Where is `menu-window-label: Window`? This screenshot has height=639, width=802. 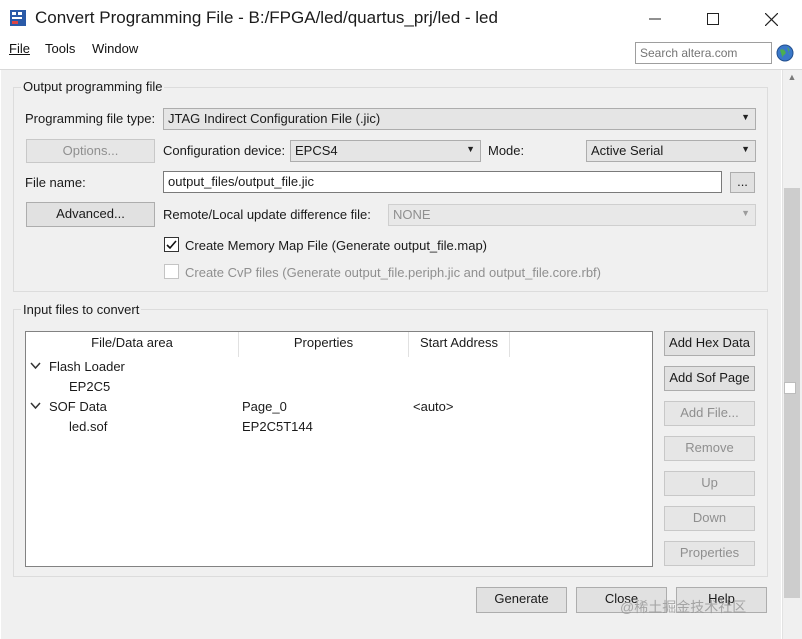
menu-window-label: Window is located at coordinates (115, 48).